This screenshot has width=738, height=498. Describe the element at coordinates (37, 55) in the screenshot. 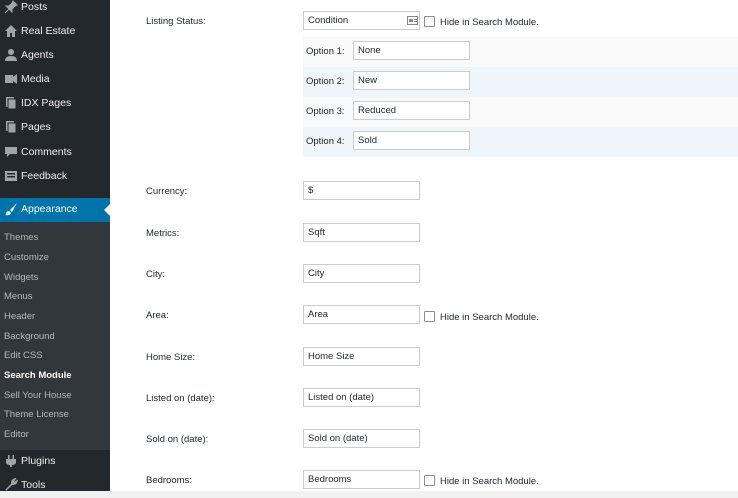

I see `menu-agents-label: Agents` at that location.